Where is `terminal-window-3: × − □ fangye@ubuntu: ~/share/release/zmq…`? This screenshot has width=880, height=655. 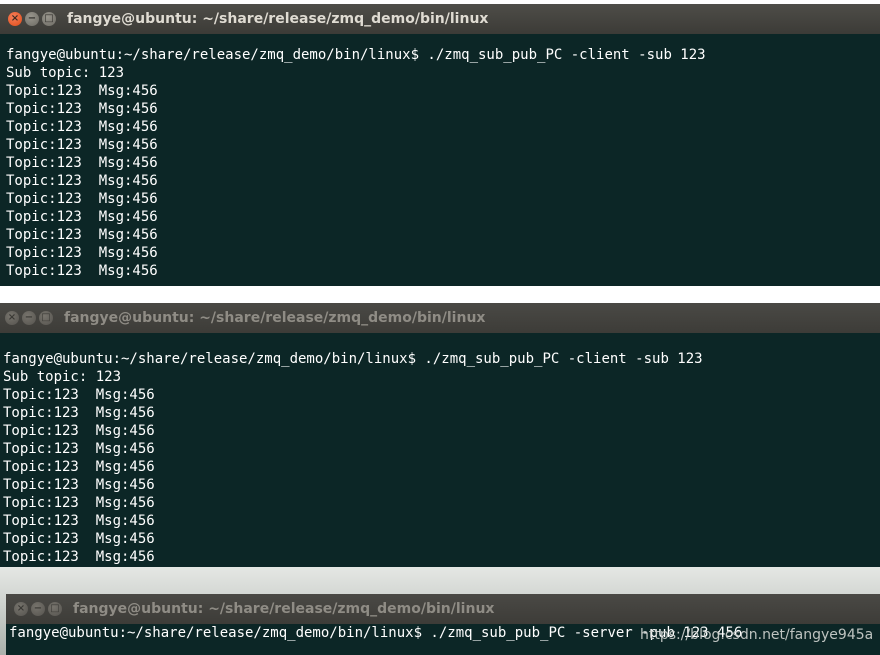
terminal-window-3: × − □ fangye@ubuntu: ~/share/release/zmq… is located at coordinates (443, 624).